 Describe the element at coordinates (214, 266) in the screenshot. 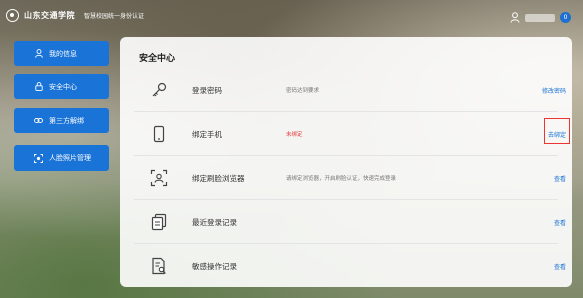

I see `row-name: 敏感操作记录` at that location.